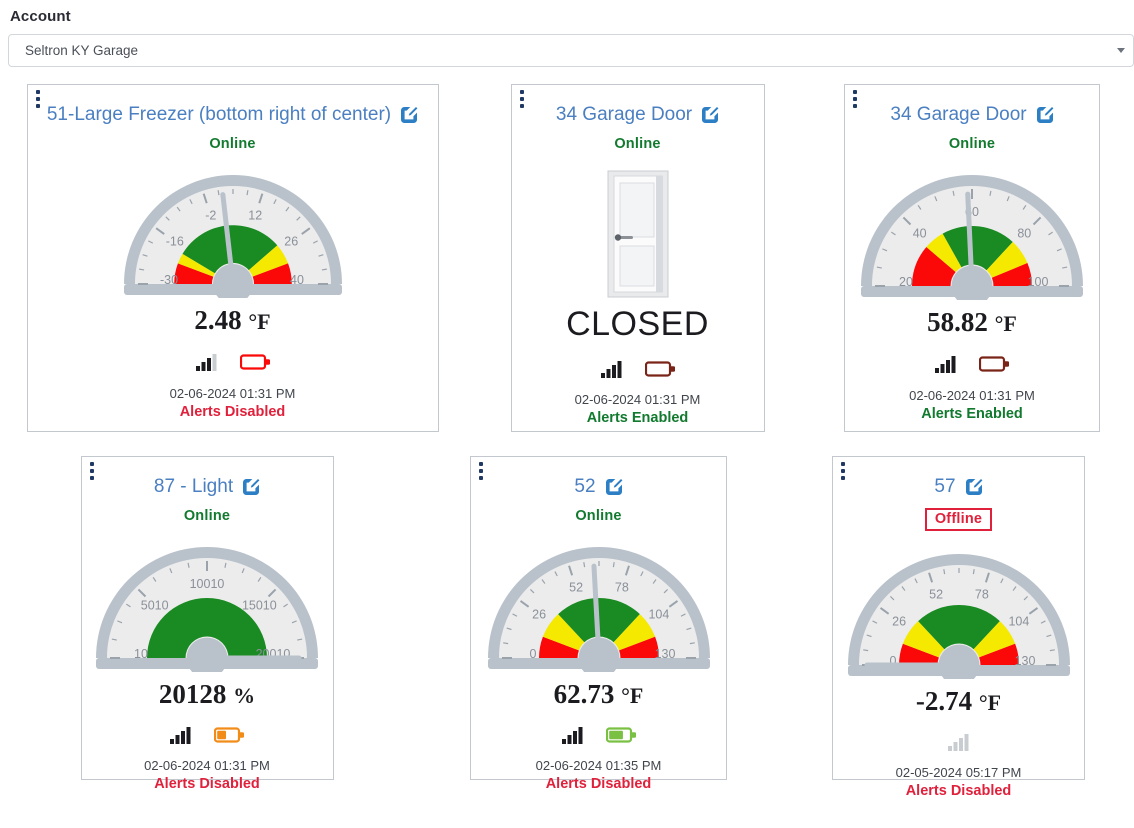  I want to click on reading-value: 20128 %, so click(207, 694).